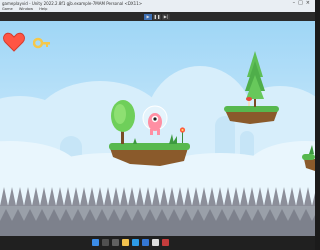 Image resolution: width=320 pixels, height=250 pixels. Describe the element at coordinates (43, 9) in the screenshot. I see `menu-help: Help` at that location.